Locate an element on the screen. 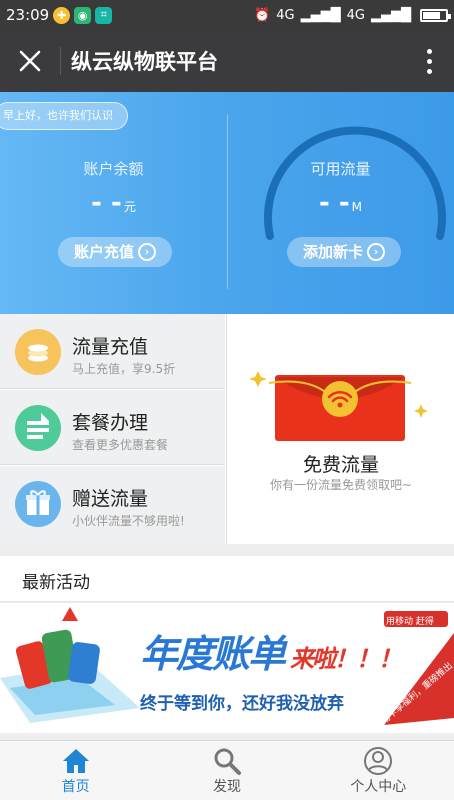 This screenshot has height=800, width=454. tab-label: 发现 is located at coordinates (226, 787).